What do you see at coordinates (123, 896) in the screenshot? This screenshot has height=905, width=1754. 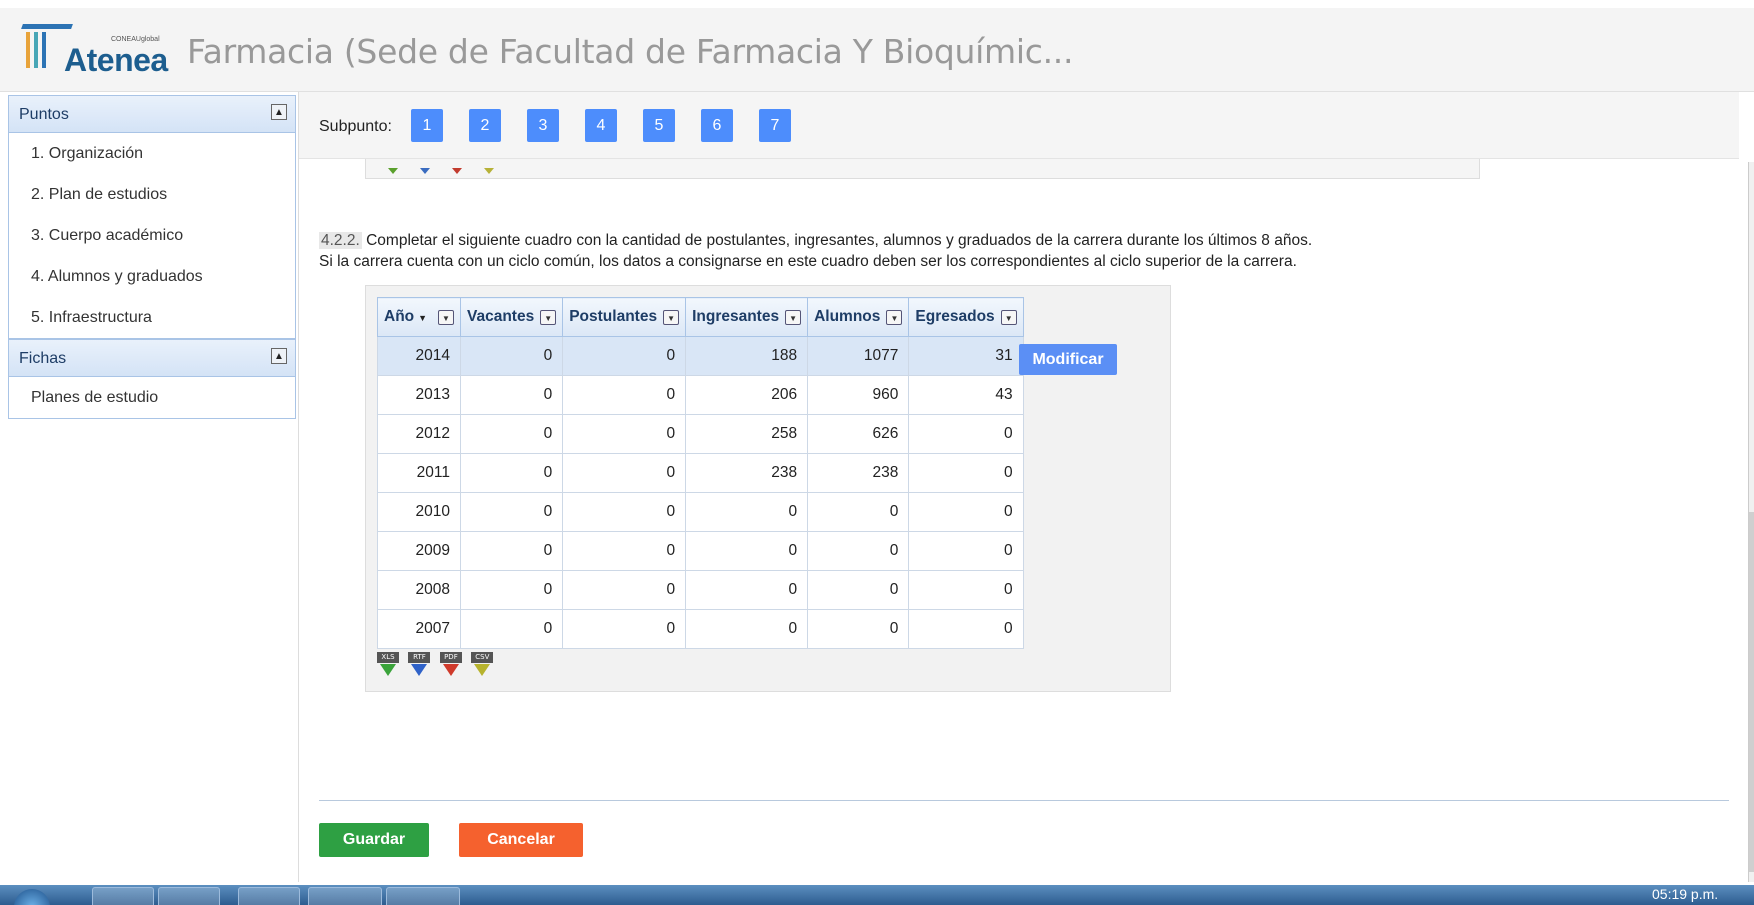 I see `taskbar-ie-icon` at bounding box center [123, 896].